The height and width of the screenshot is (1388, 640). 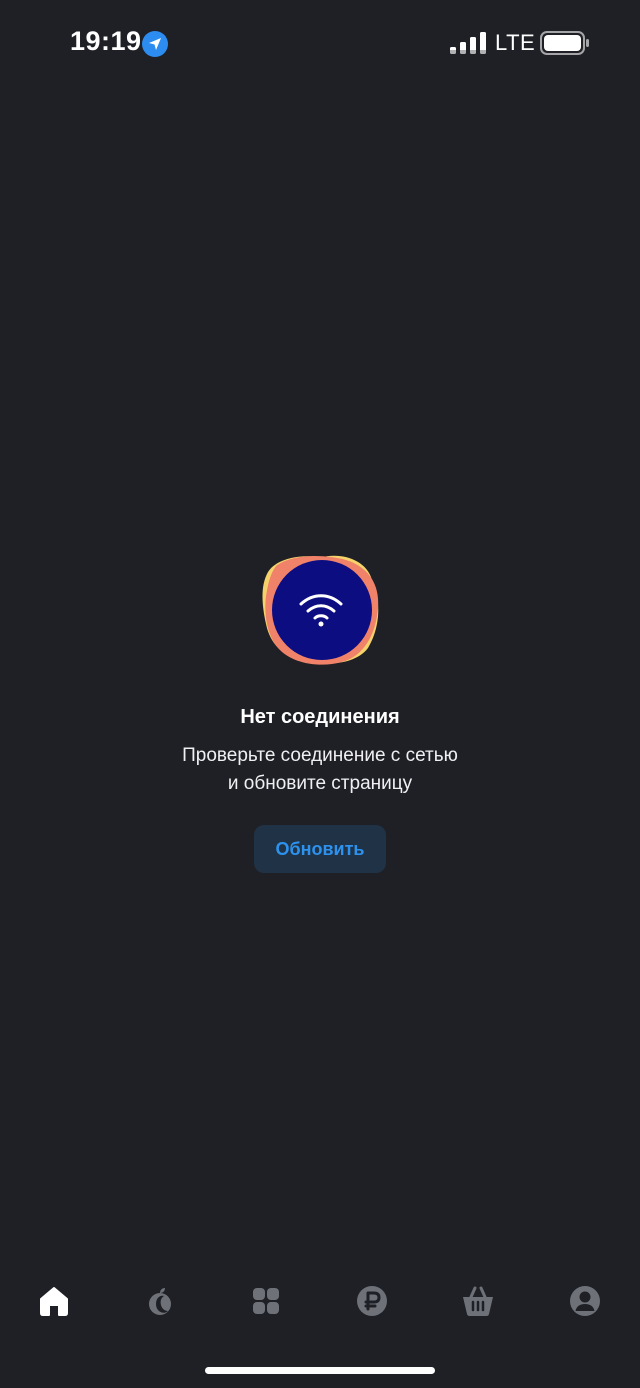 I want to click on profile-icon, so click(x=585, y=1301).